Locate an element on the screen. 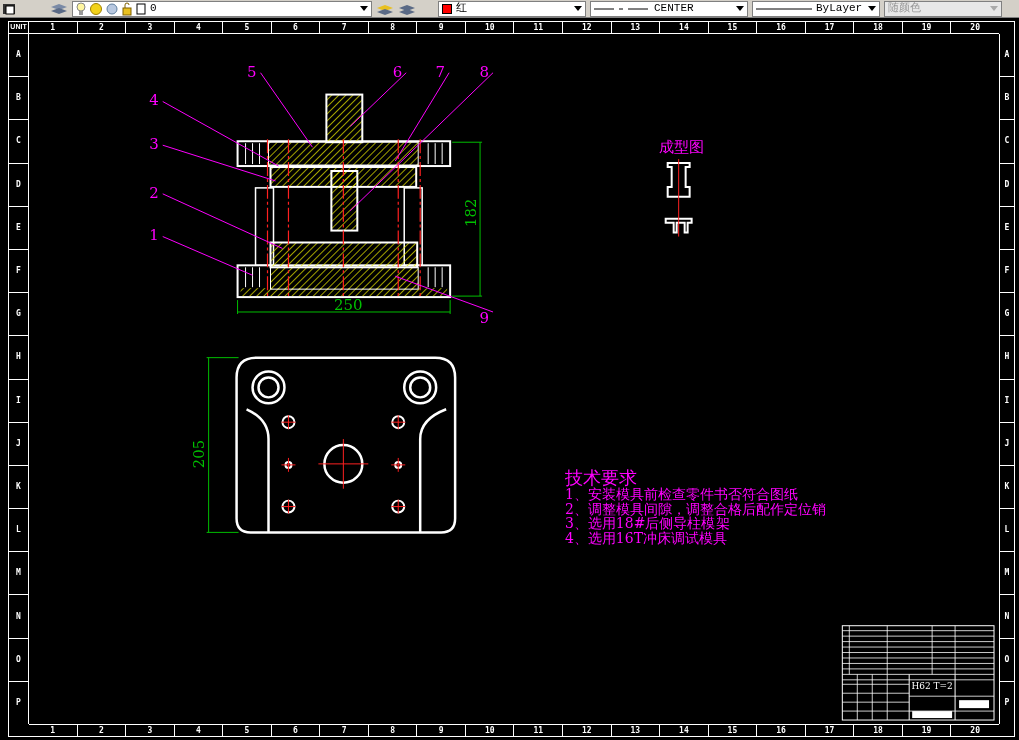  layer-dropdown: 0 is located at coordinates (222, 8).